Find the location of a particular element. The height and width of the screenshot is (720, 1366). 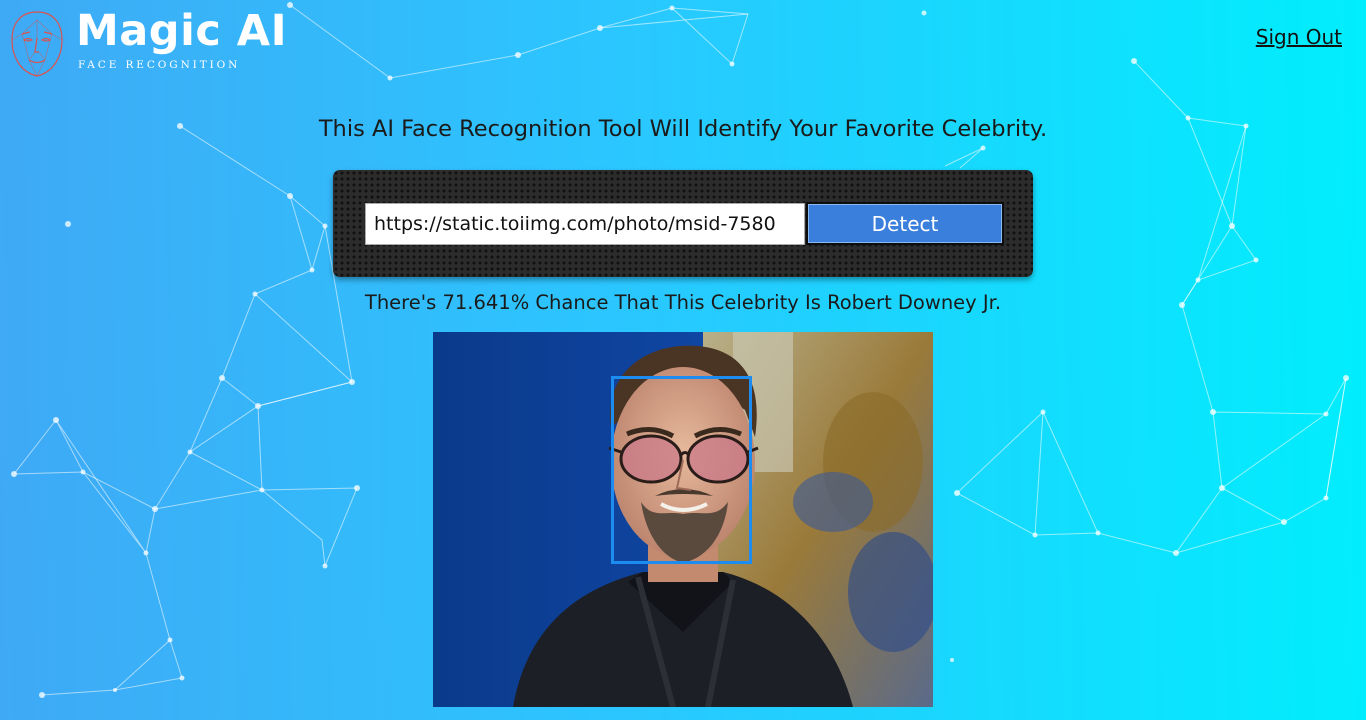

sign-out-link: Sign Out is located at coordinates (1299, 37).